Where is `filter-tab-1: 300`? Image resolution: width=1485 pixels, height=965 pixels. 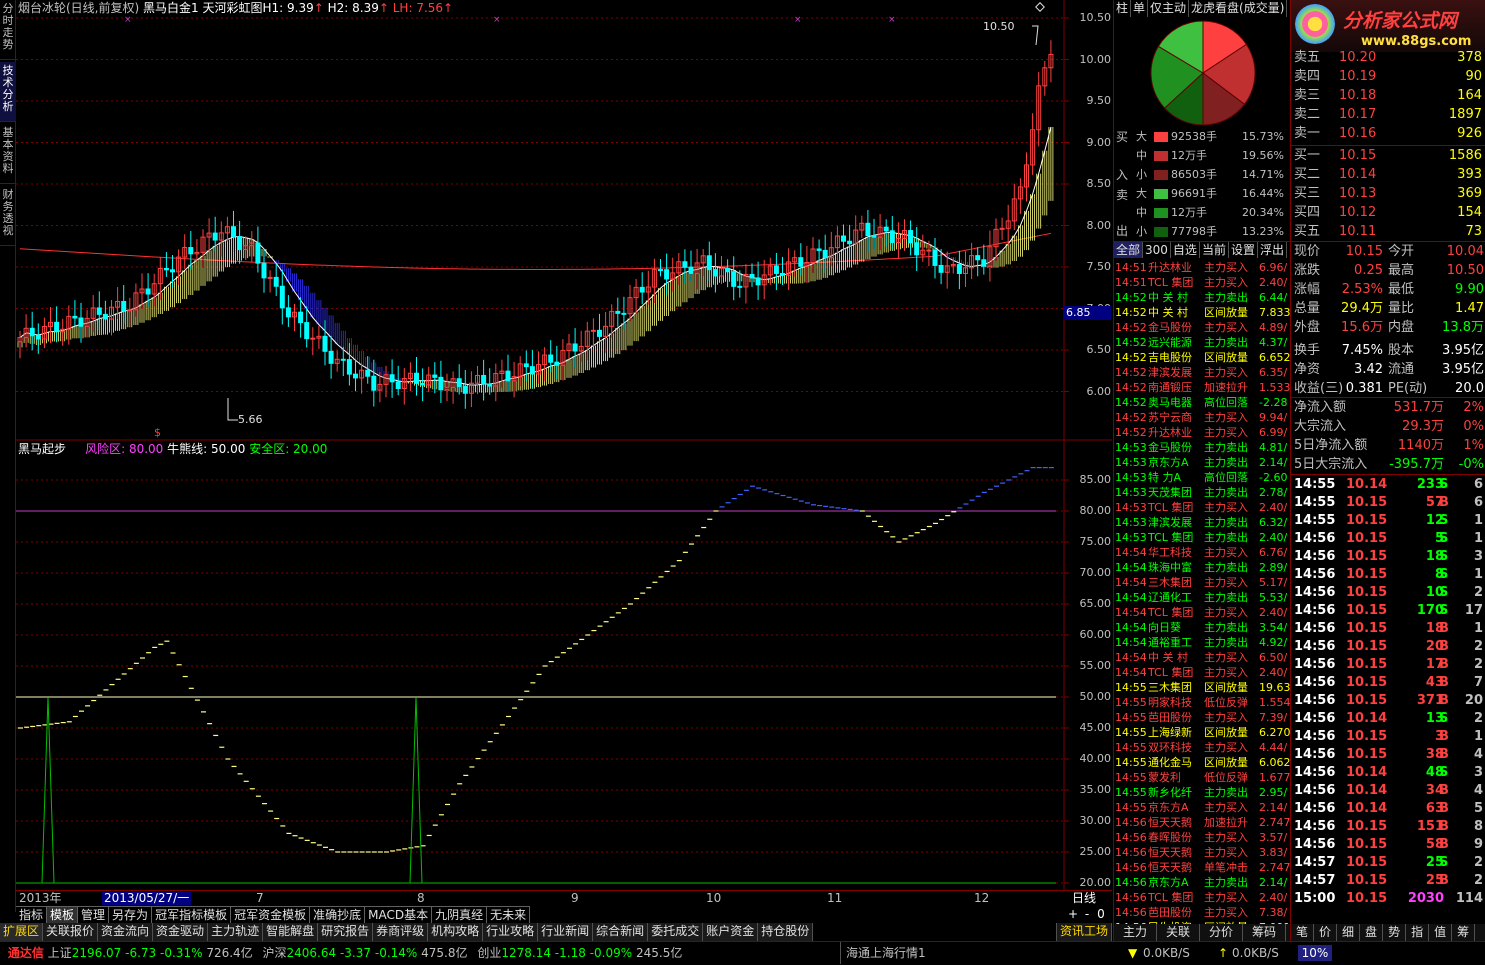 filter-tab-1: 300 is located at coordinates (1157, 250).